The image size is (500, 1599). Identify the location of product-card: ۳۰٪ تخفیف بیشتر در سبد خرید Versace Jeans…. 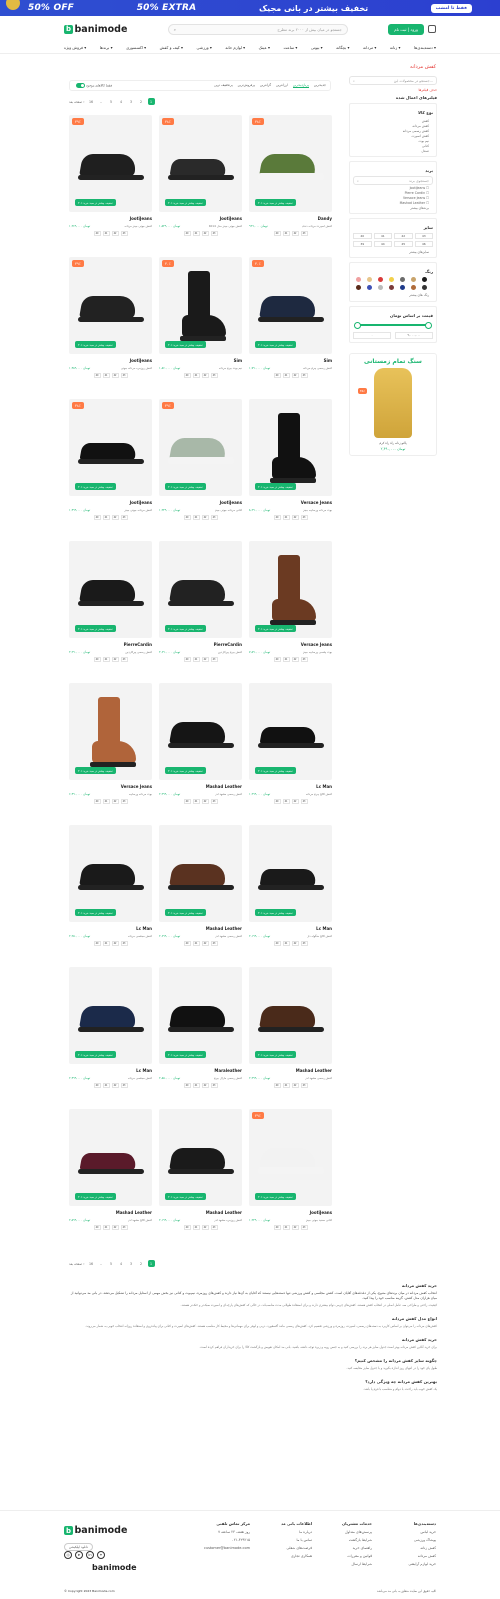
(290, 465).